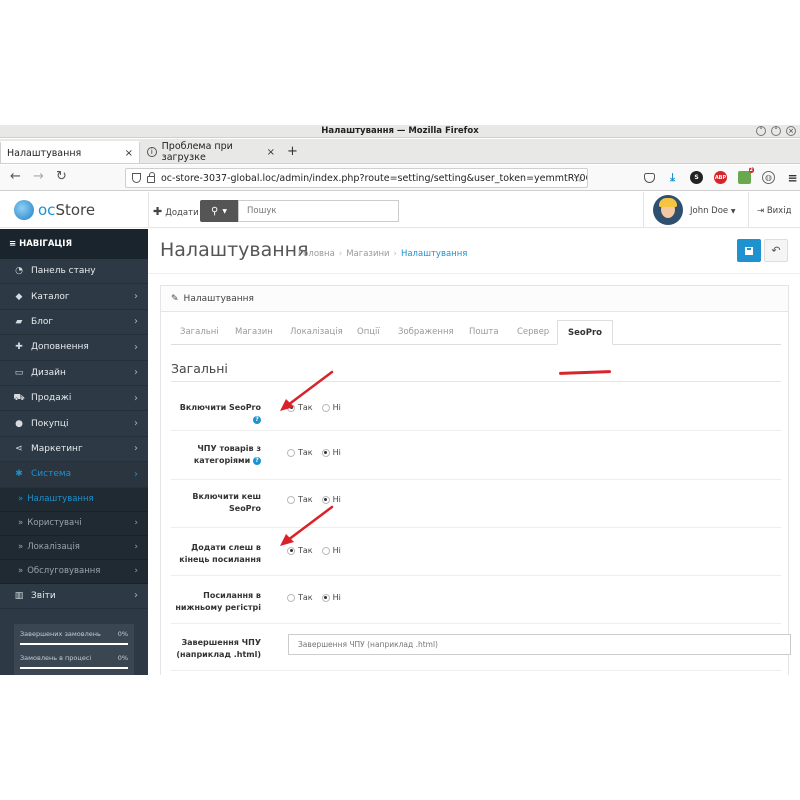 The height and width of the screenshot is (800, 800). I want to click on menu-icon: ≡, so click(792, 178).